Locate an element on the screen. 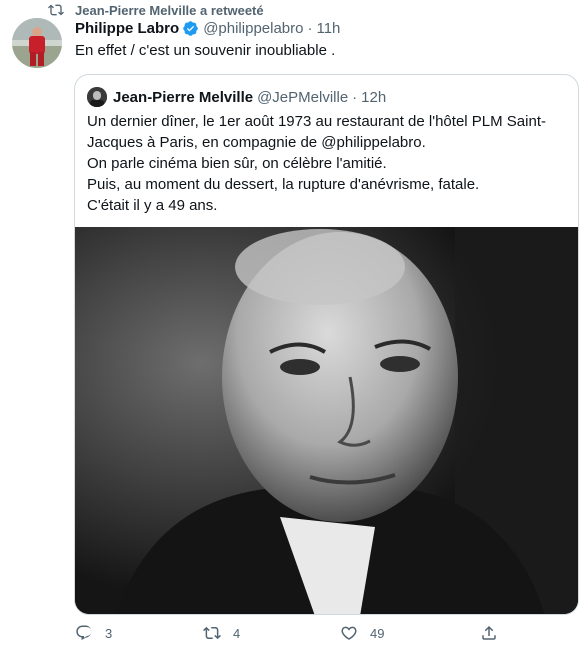 Image resolution: width=585 pixels, height=654 pixels. author-handle: @philippelabro is located at coordinates (253, 28).